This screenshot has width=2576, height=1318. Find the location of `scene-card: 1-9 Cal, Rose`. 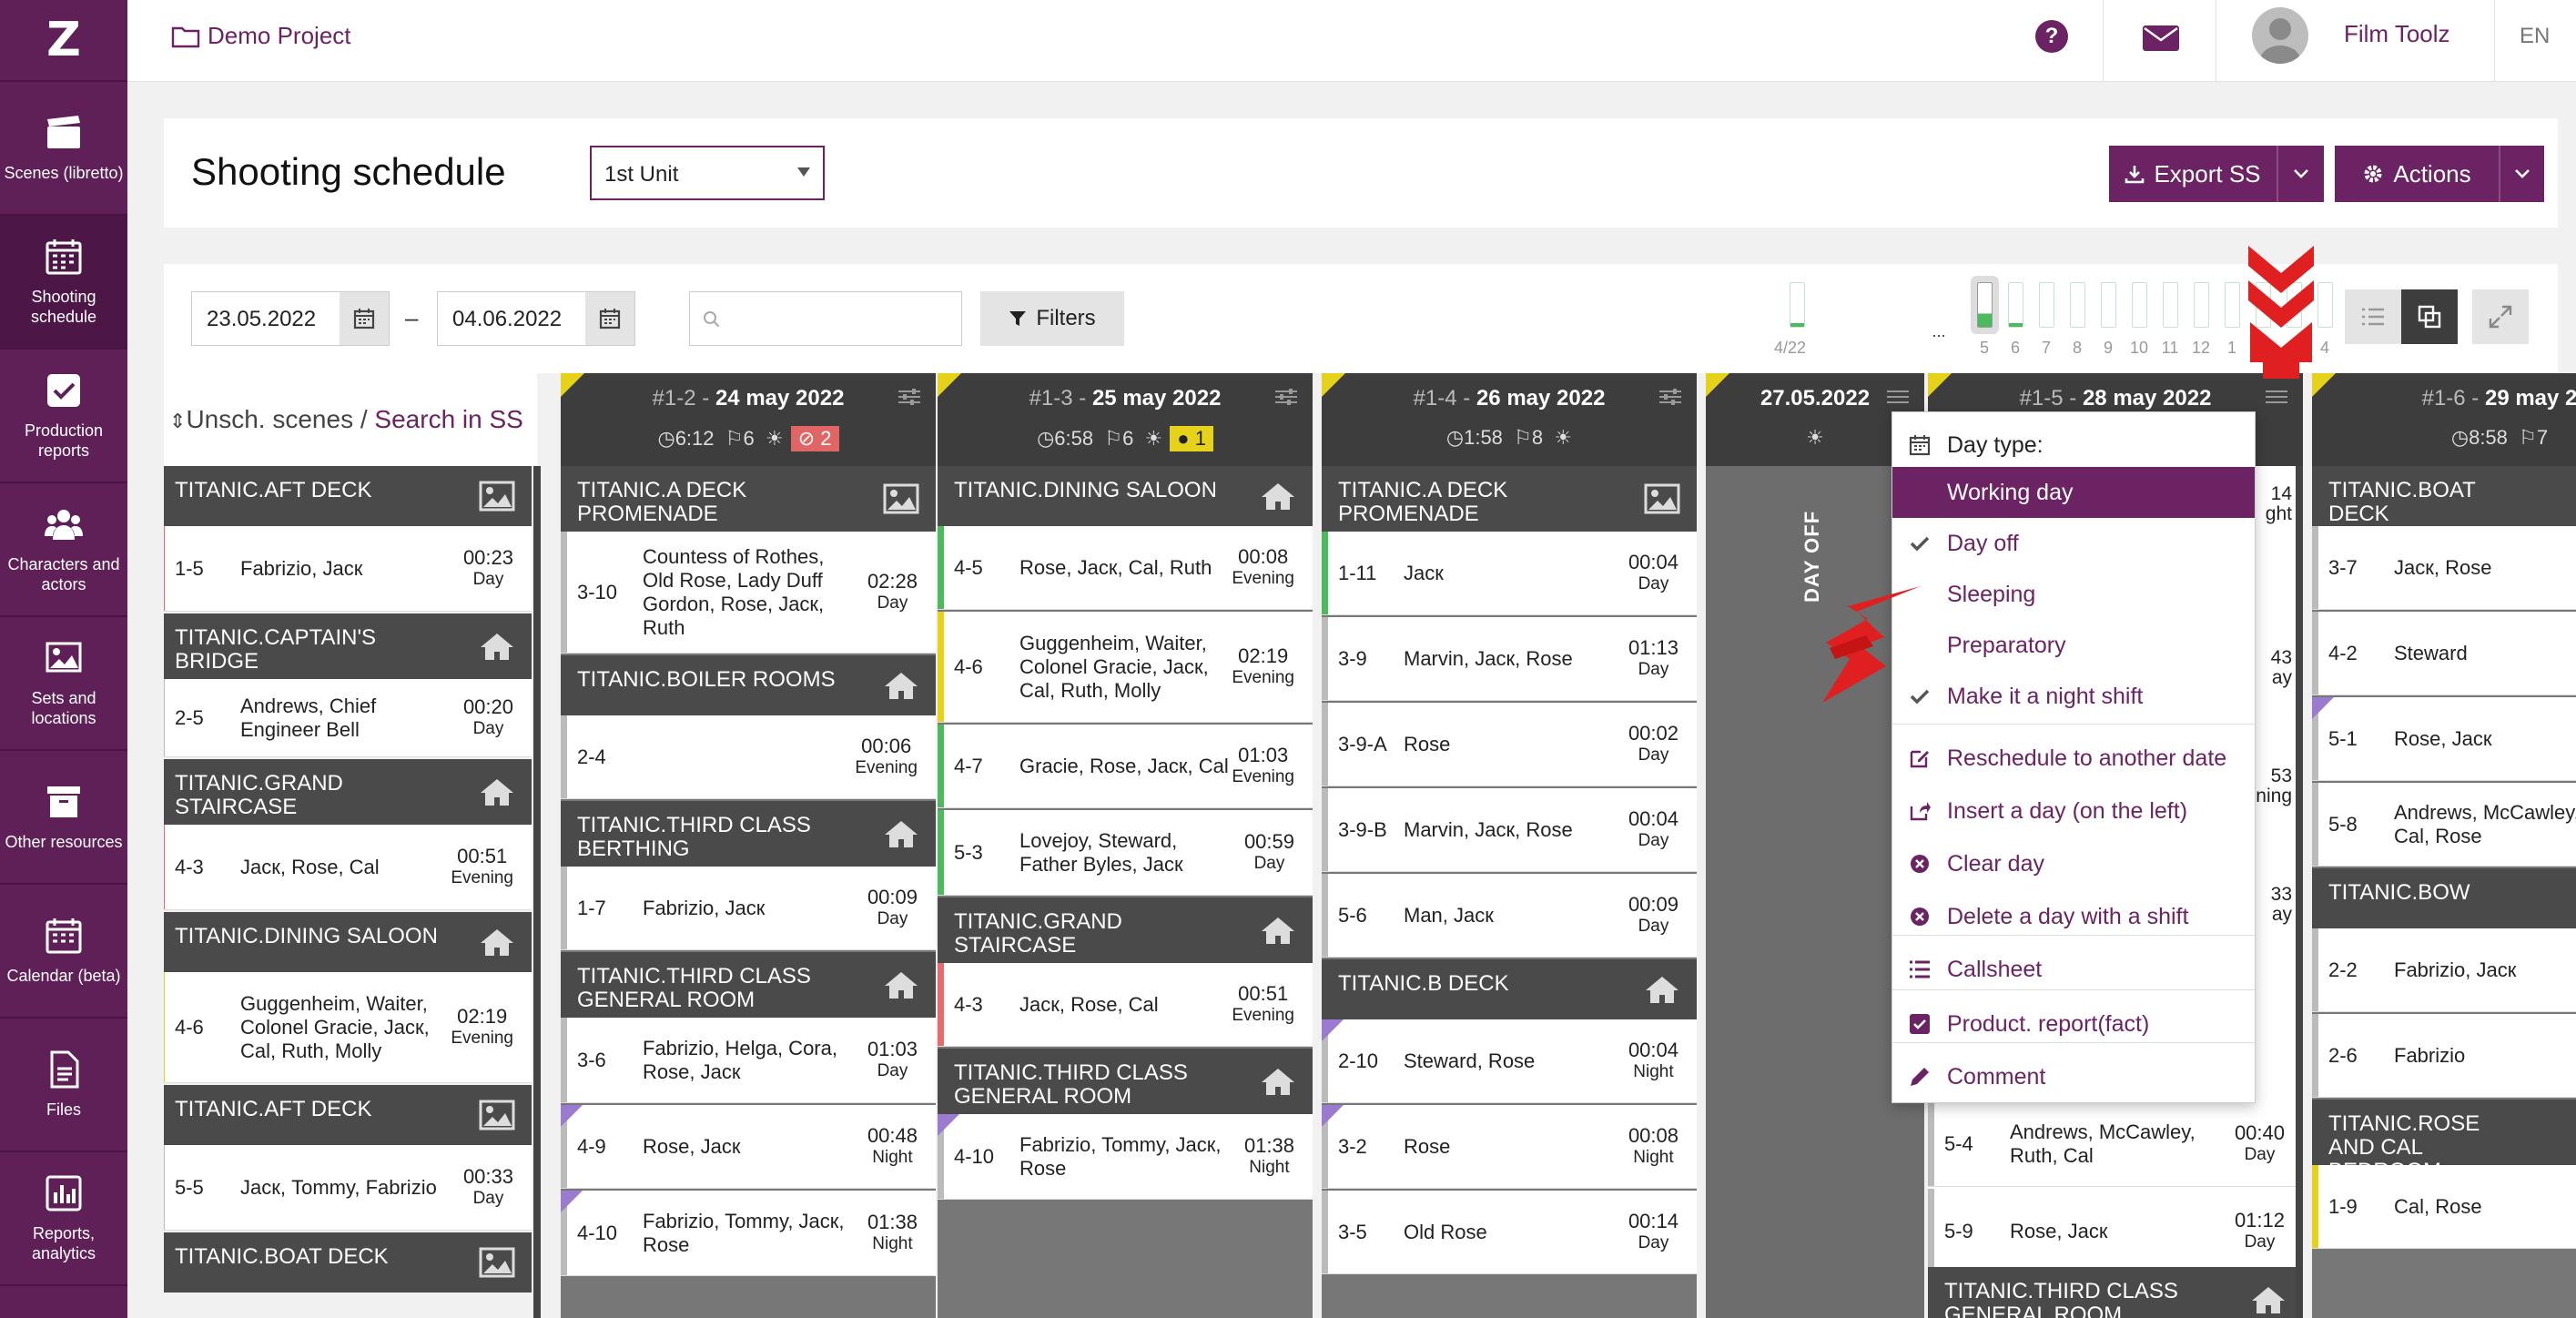

scene-card: 1-9 Cal, Rose is located at coordinates (2444, 1207).